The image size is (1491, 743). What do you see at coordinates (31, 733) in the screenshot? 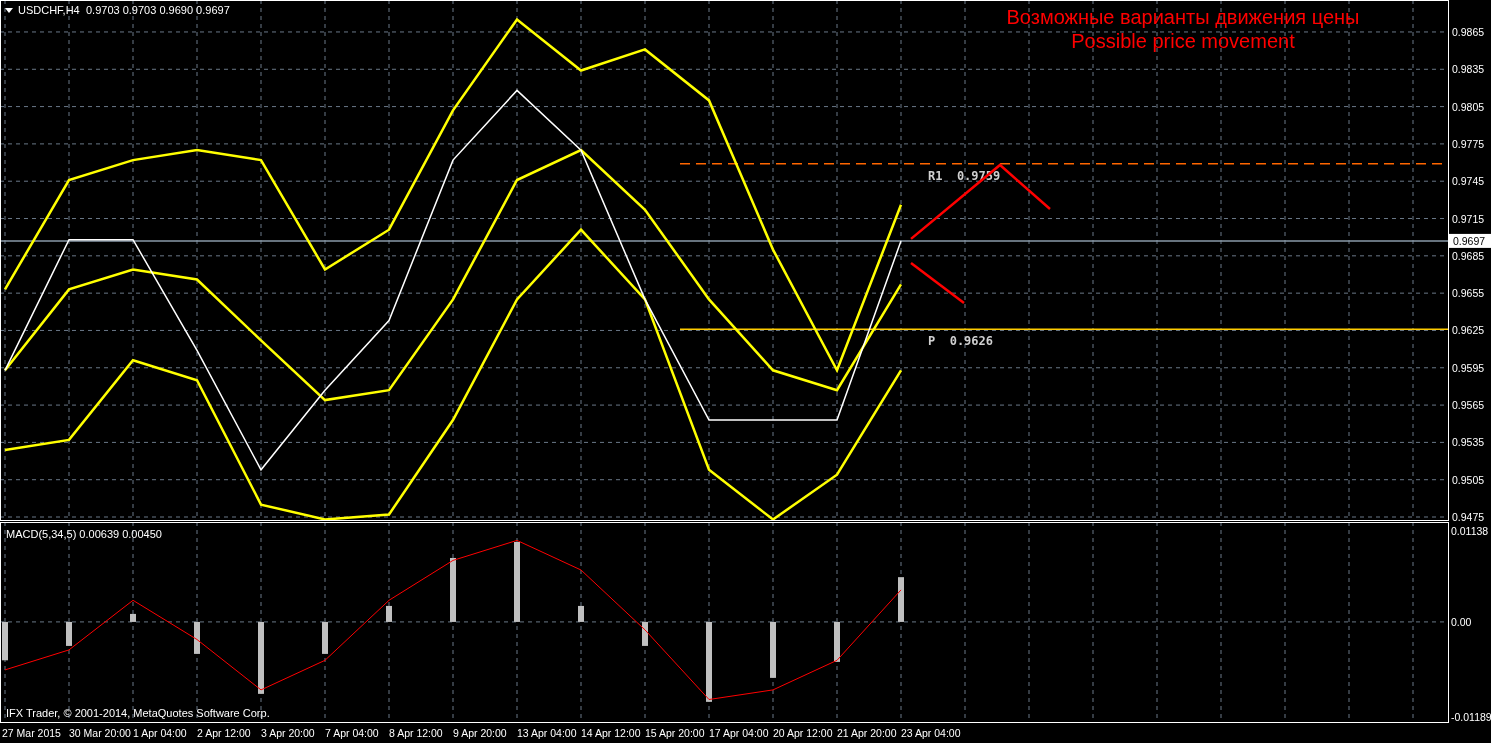
I see `time-axis-label: 27 Mar 2015` at bounding box center [31, 733].